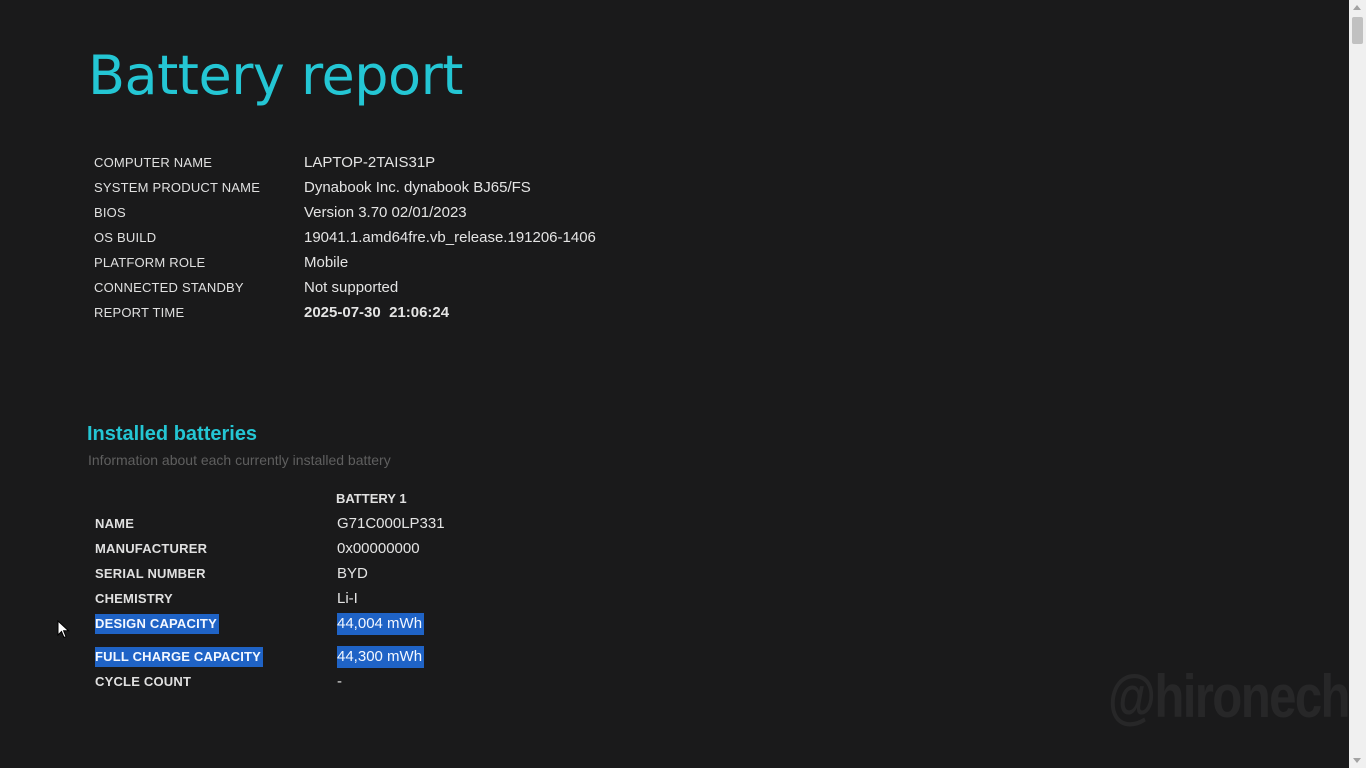 The height and width of the screenshot is (768, 1366). Describe the element at coordinates (381, 657) in the screenshot. I see `full-charge-capacity-value: 44,300 mWh` at that location.